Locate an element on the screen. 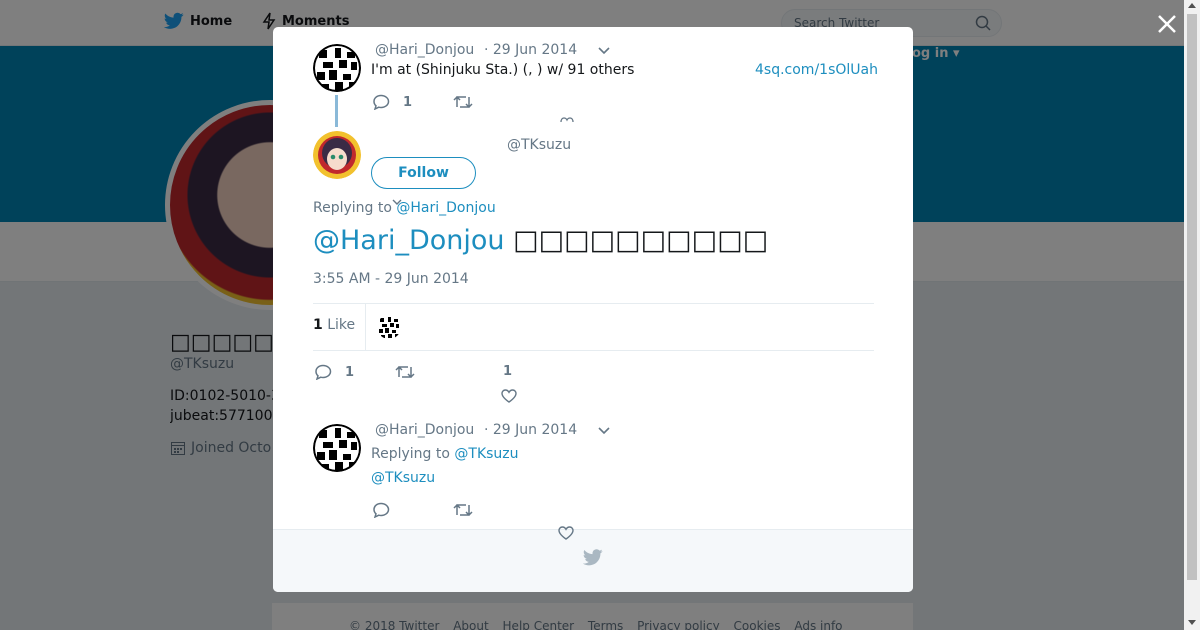 The image size is (1200, 630). modal-footer is located at coordinates (593, 559).